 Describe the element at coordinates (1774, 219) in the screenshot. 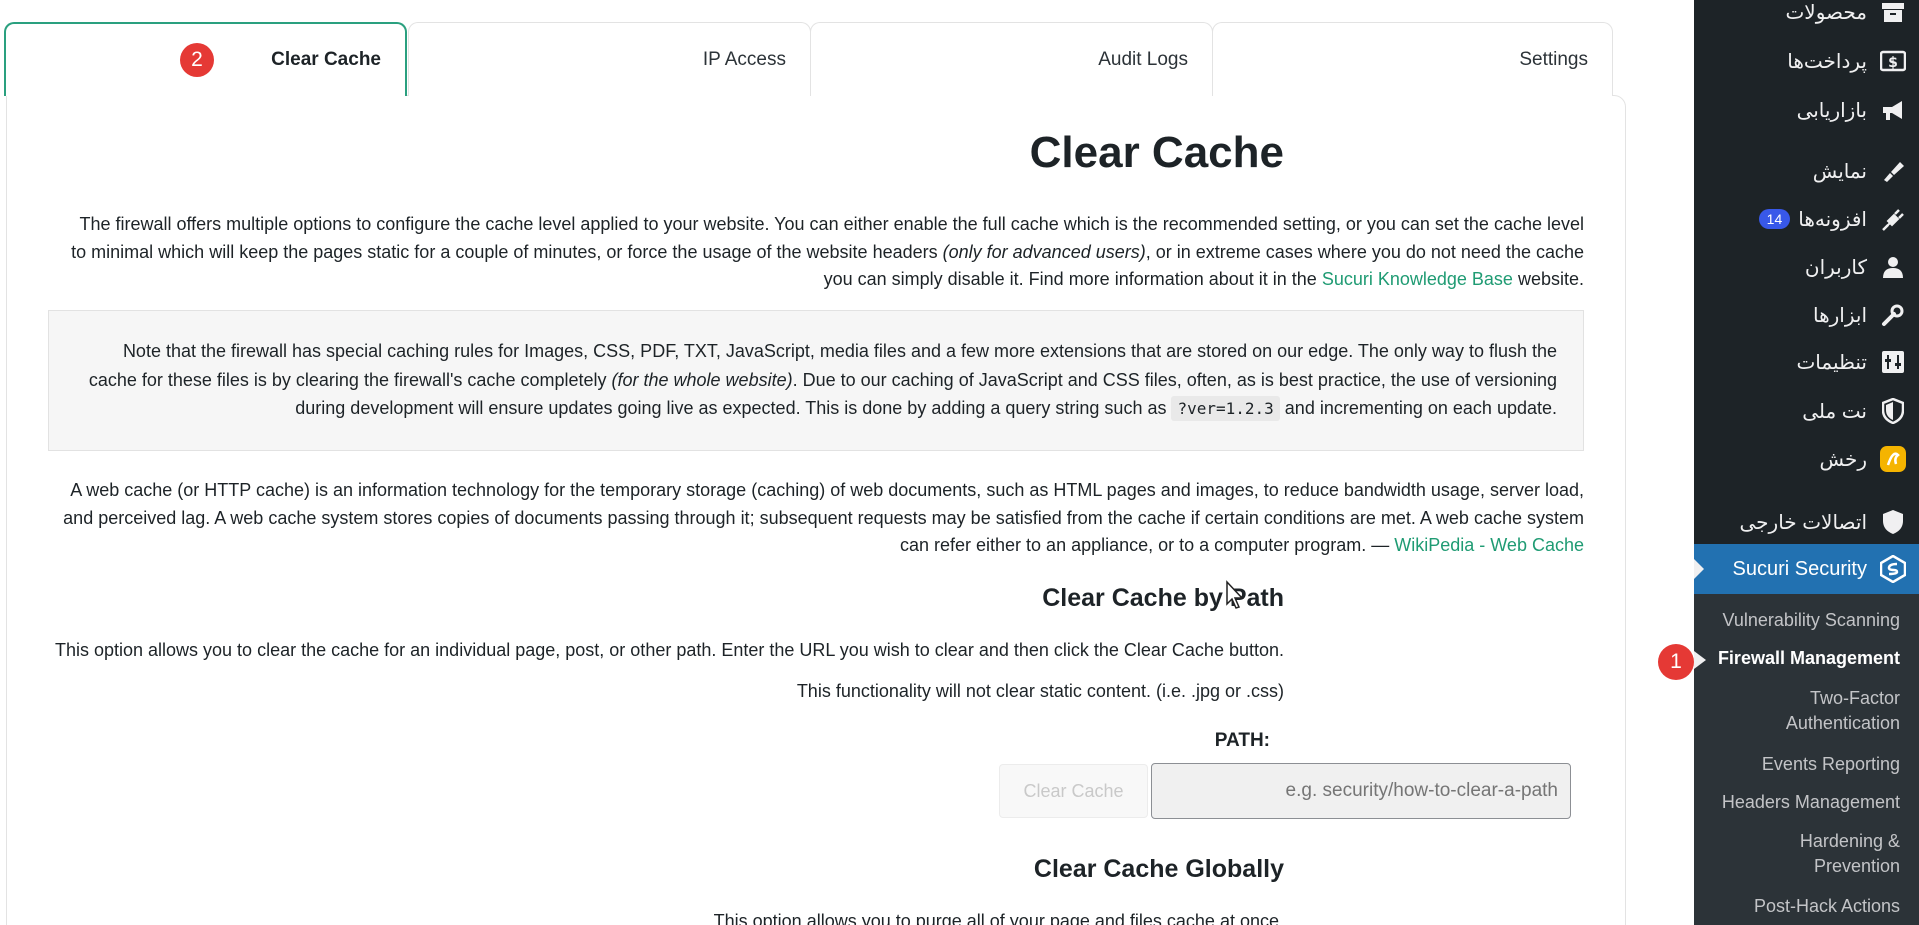

I see `plugin-update-badge: 14` at that location.